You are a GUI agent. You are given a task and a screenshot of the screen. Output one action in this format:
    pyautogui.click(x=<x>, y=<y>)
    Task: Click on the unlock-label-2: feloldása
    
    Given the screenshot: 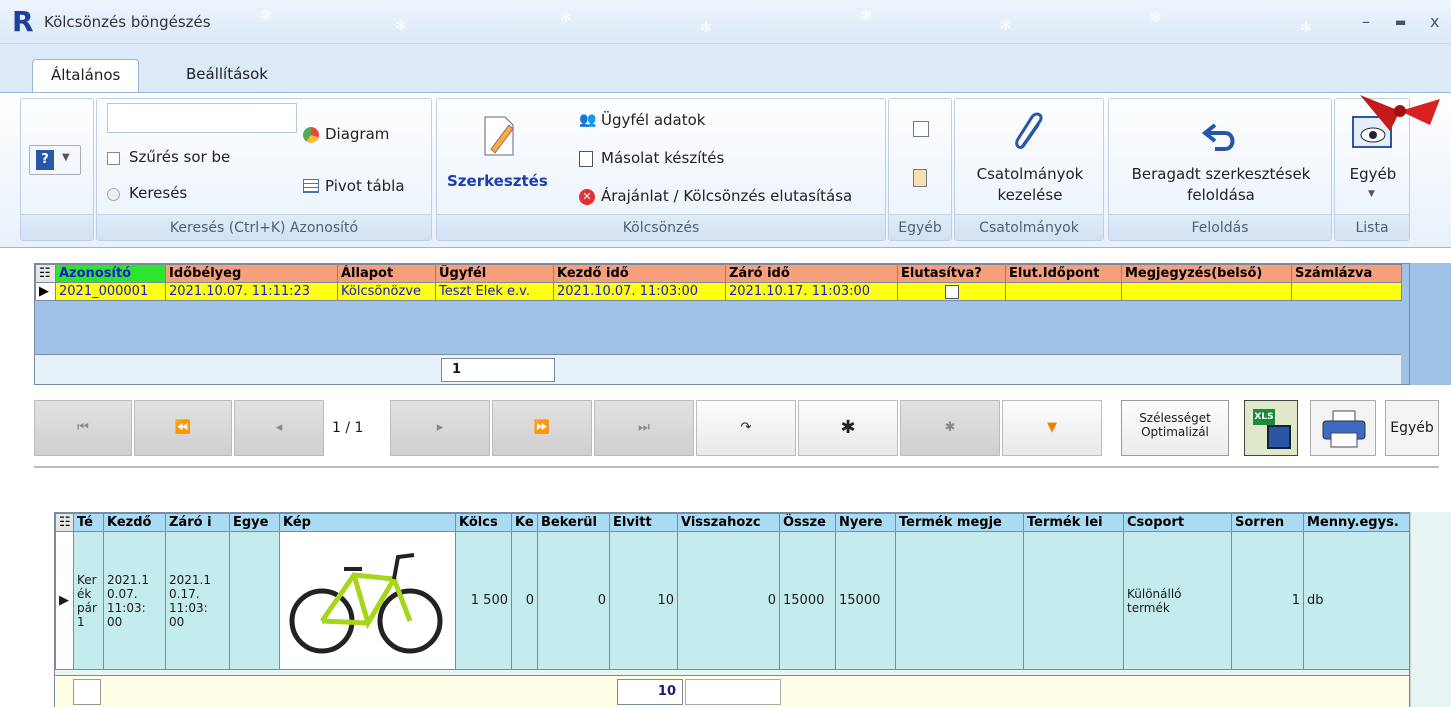 What is the action you would take?
    pyautogui.click(x=1221, y=195)
    